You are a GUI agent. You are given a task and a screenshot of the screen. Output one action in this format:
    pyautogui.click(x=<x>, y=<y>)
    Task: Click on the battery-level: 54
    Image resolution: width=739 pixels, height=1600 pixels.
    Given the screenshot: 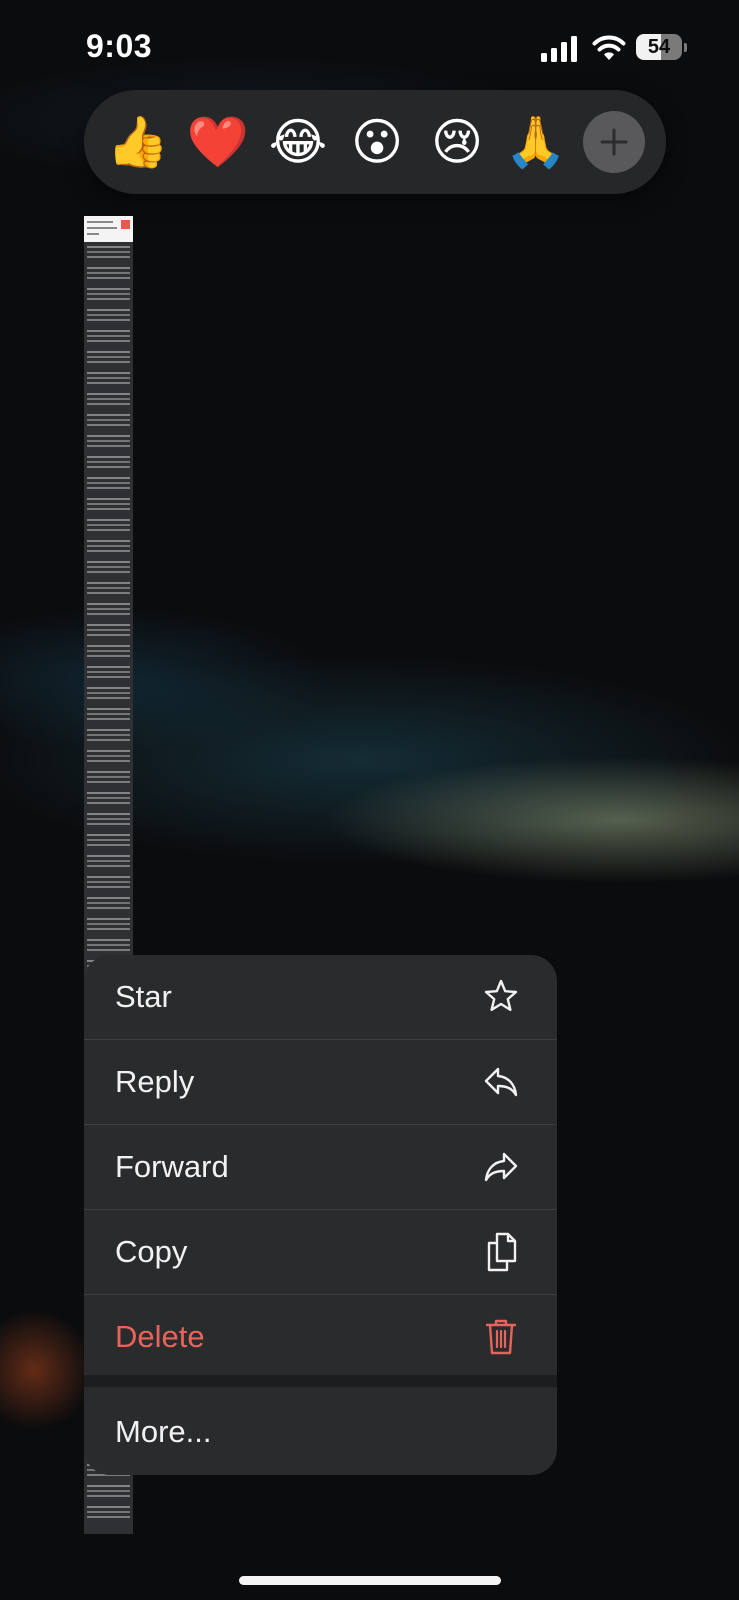 What is the action you would take?
    pyautogui.click(x=659, y=47)
    